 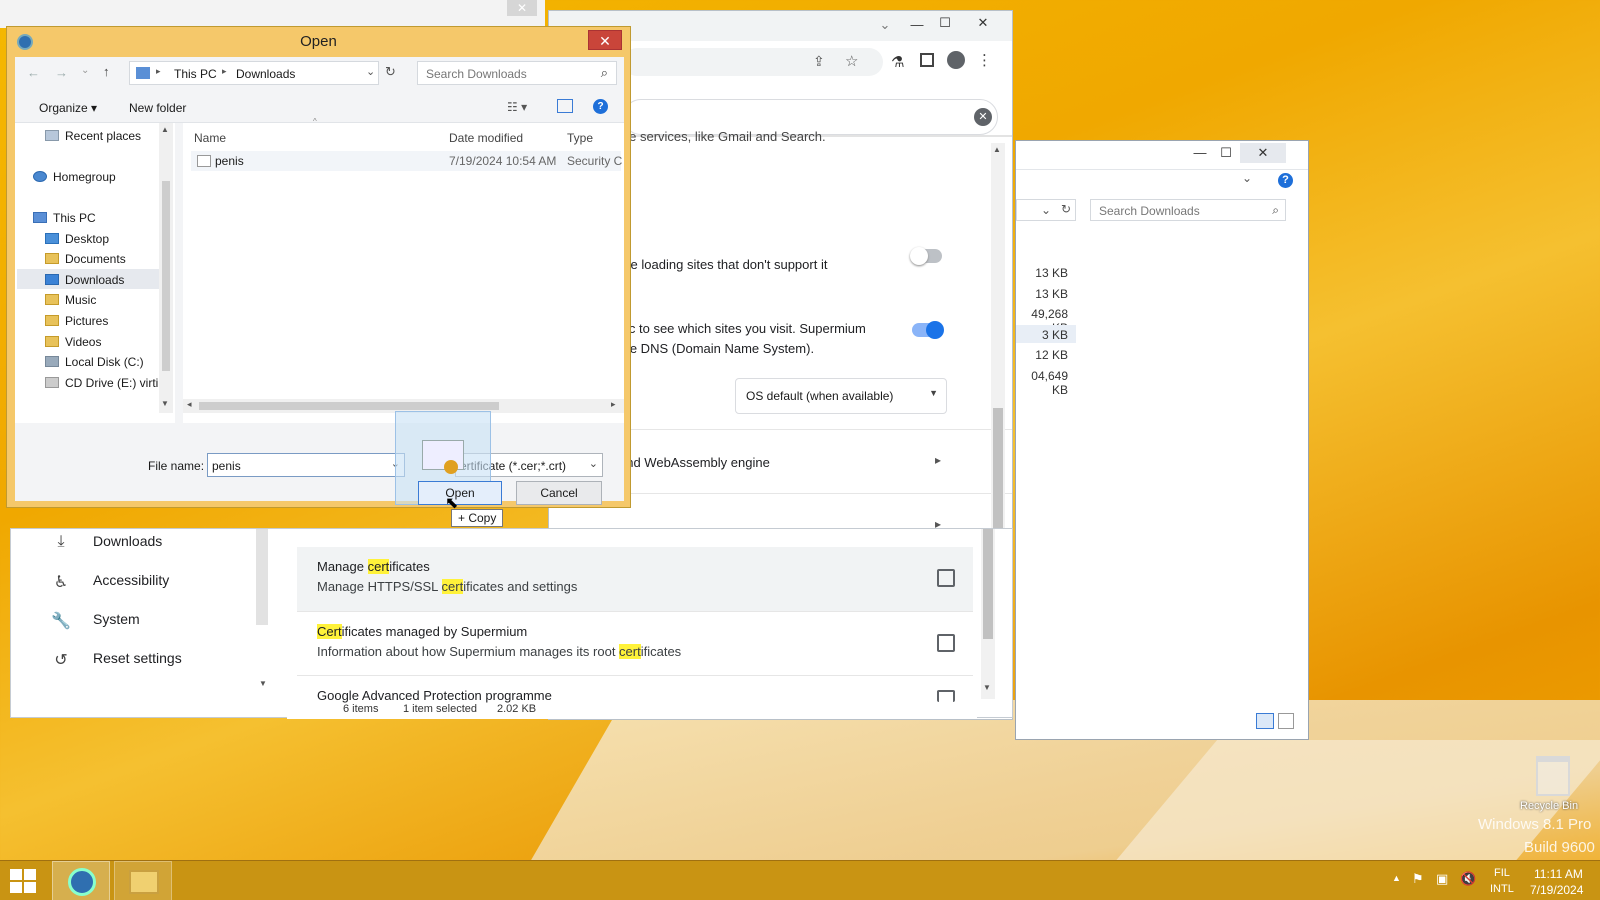 I want to click on nav-item-this-pc: This PC, so click(x=64, y=218).